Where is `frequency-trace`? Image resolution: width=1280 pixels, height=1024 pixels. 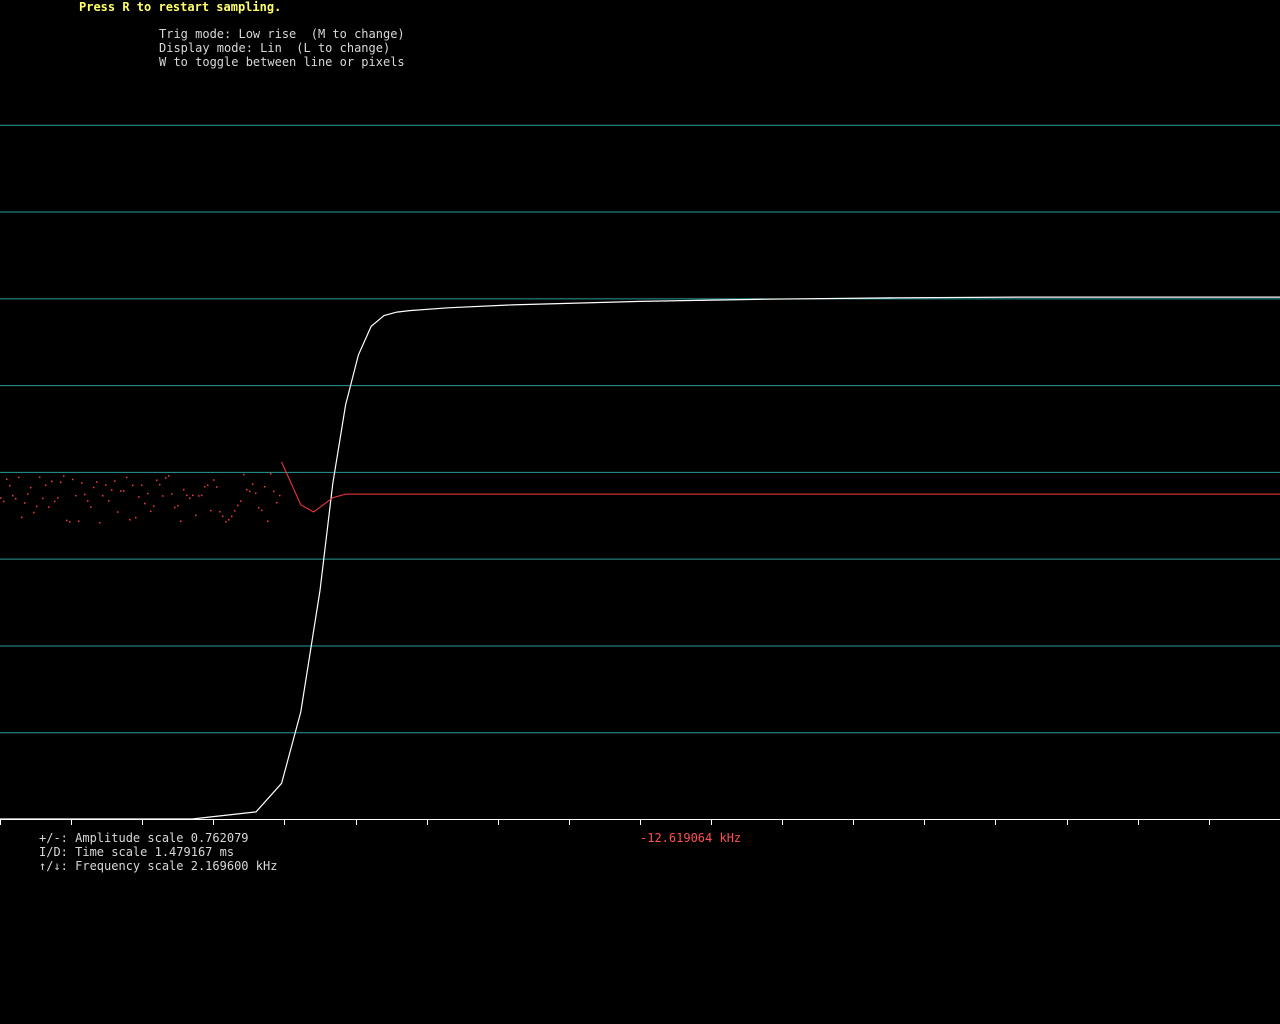 frequency-trace is located at coordinates (780, 487).